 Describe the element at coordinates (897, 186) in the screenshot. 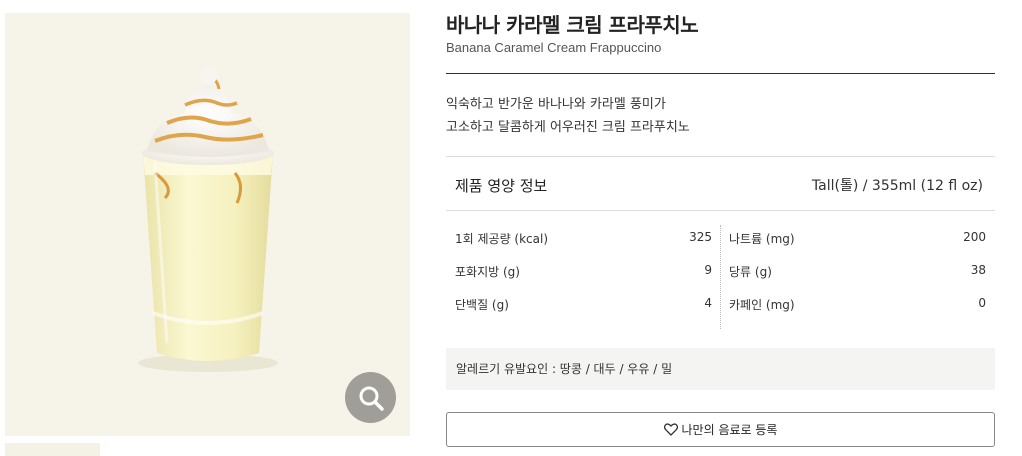

I see `serving-size: Tall(톨) / 355ml (12 fl oz)` at that location.